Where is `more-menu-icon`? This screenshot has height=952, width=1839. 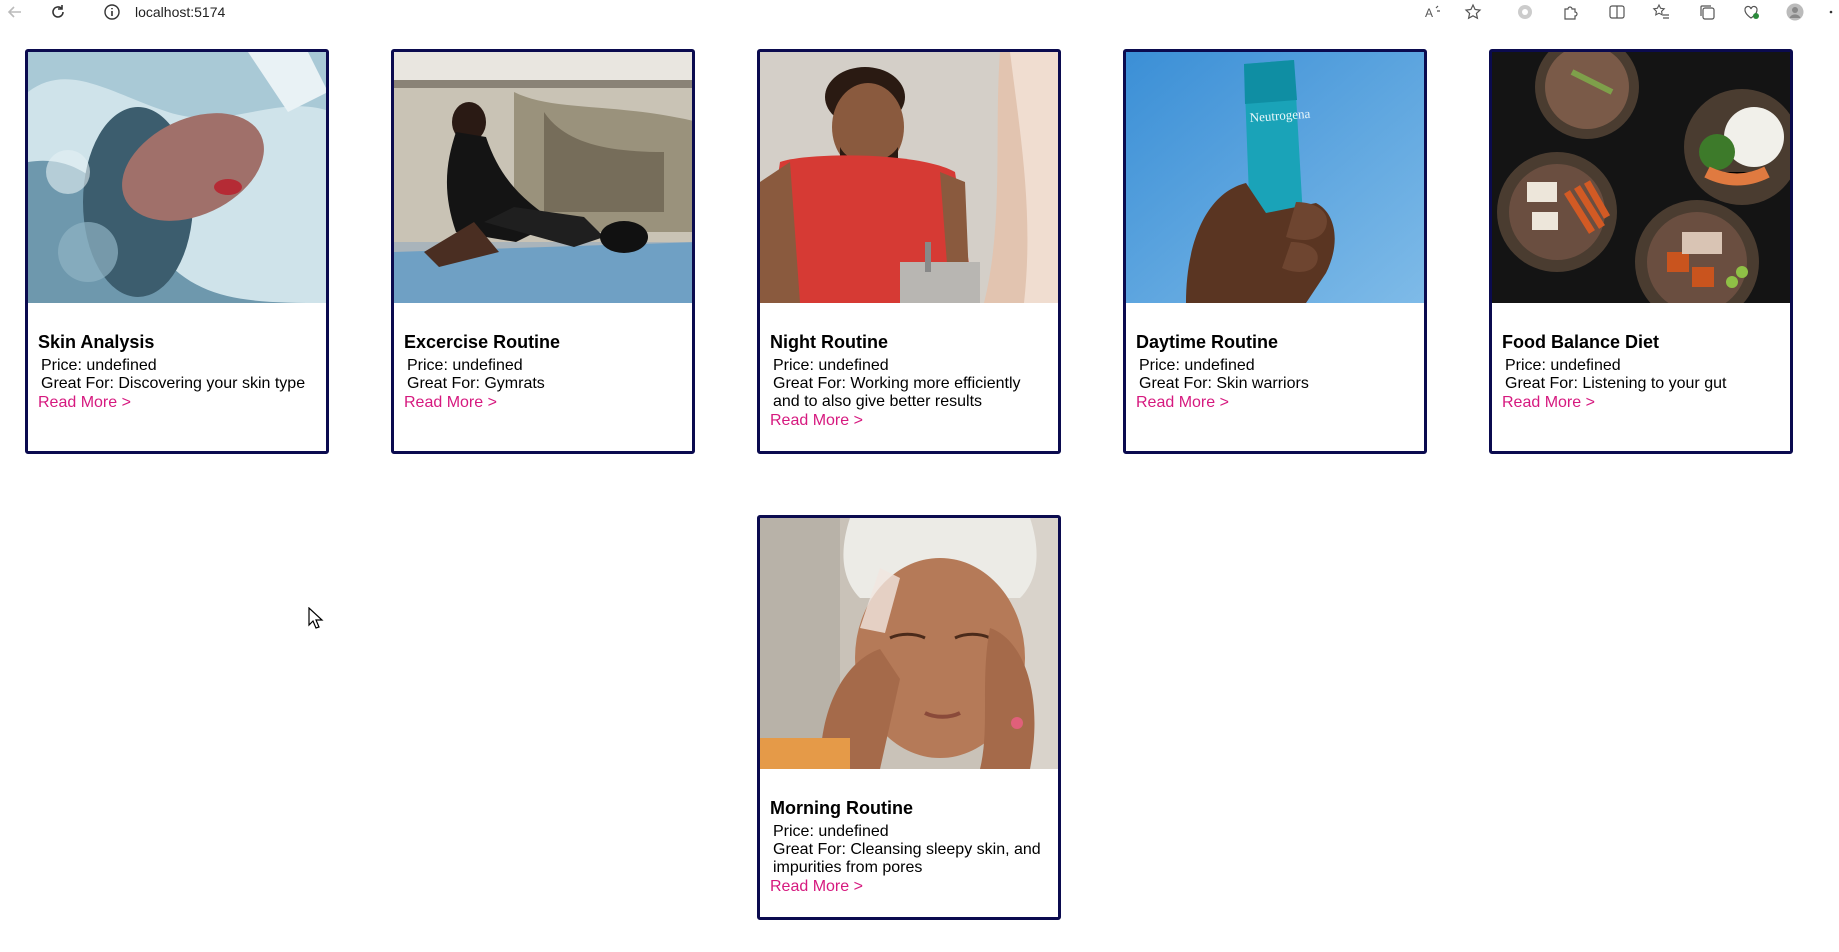 more-menu-icon is located at coordinates (1832, 12).